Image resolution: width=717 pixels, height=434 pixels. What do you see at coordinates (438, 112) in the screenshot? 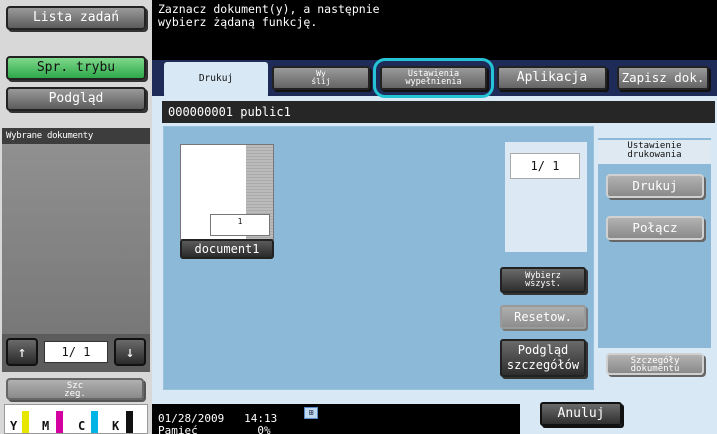
I see `user-box-bar: 000000001 public1` at bounding box center [438, 112].